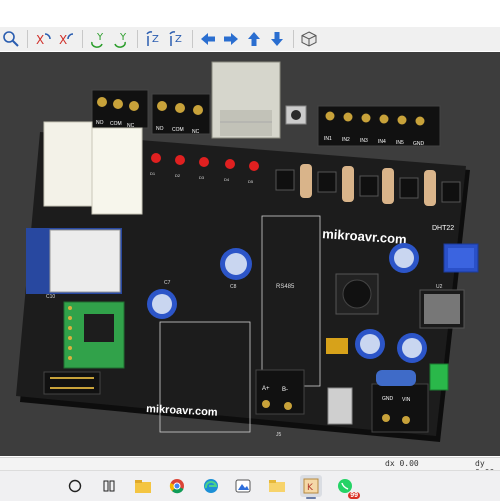 This screenshot has width=500, height=501. What do you see at coordinates (167, 283) in the screenshot?
I see `ref-c7: C7` at bounding box center [167, 283].